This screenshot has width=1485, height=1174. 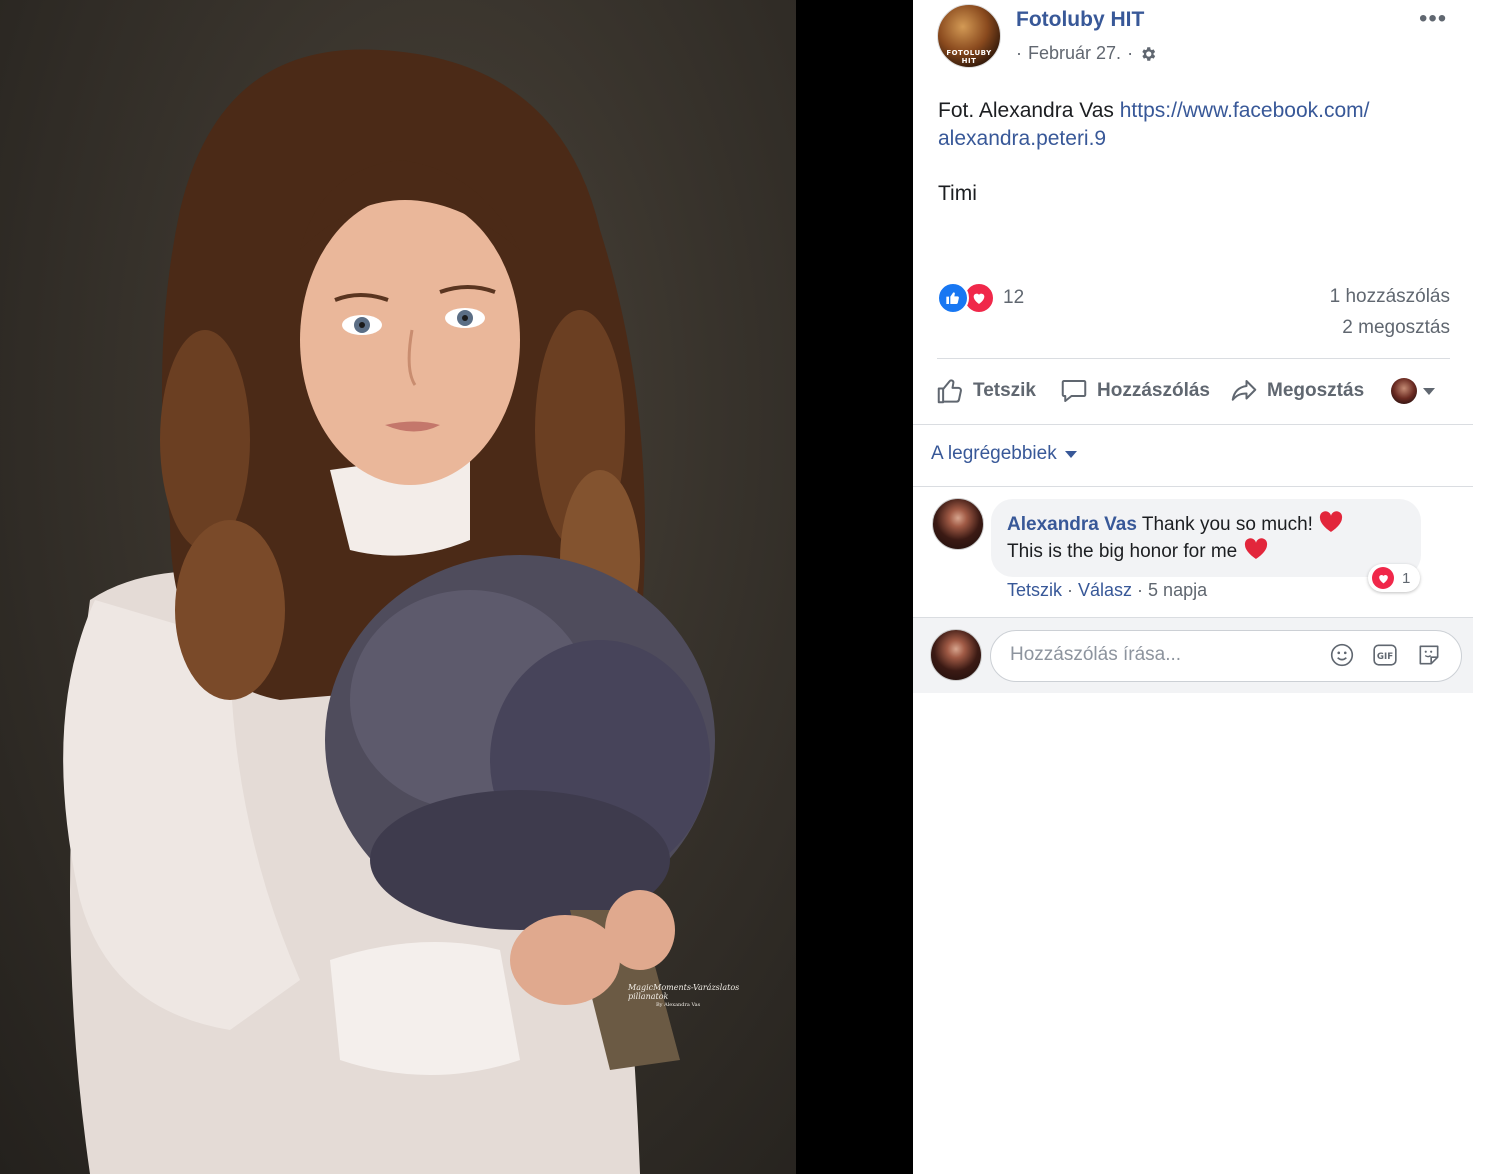 I want to click on reaction-count: 12, so click(x=1014, y=297).